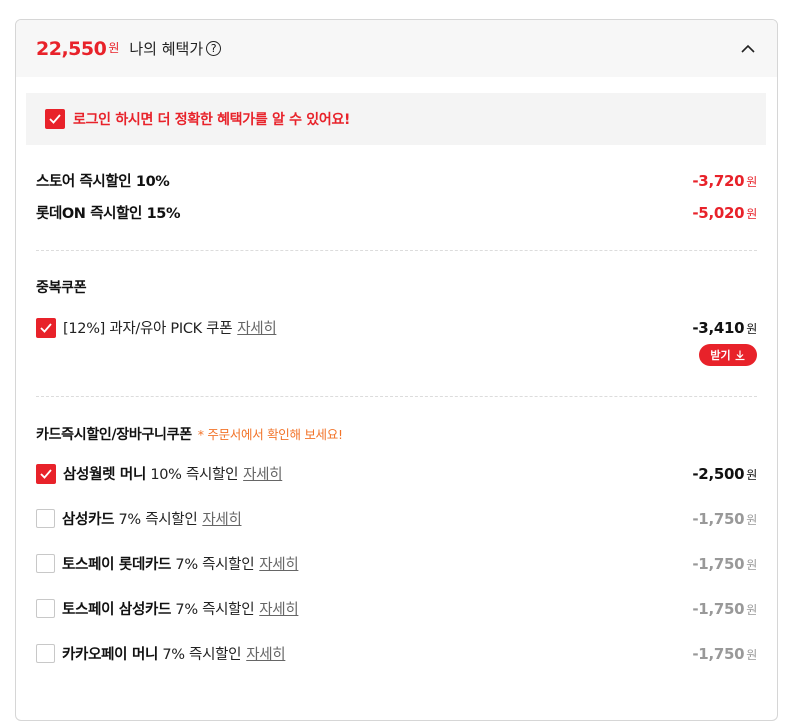 The image size is (792, 721). I want to click on discount-amount: -5,020 원, so click(724, 212).